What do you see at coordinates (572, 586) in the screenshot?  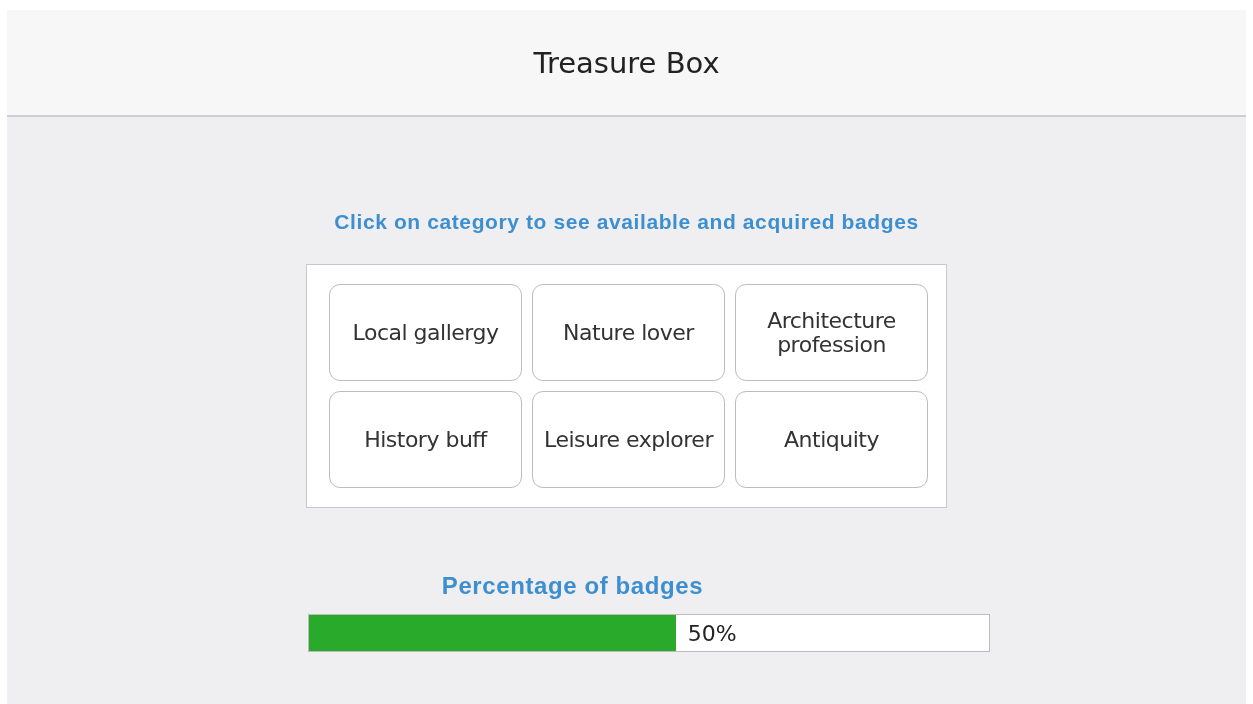 I see `progress-label: Percentage of badges` at bounding box center [572, 586].